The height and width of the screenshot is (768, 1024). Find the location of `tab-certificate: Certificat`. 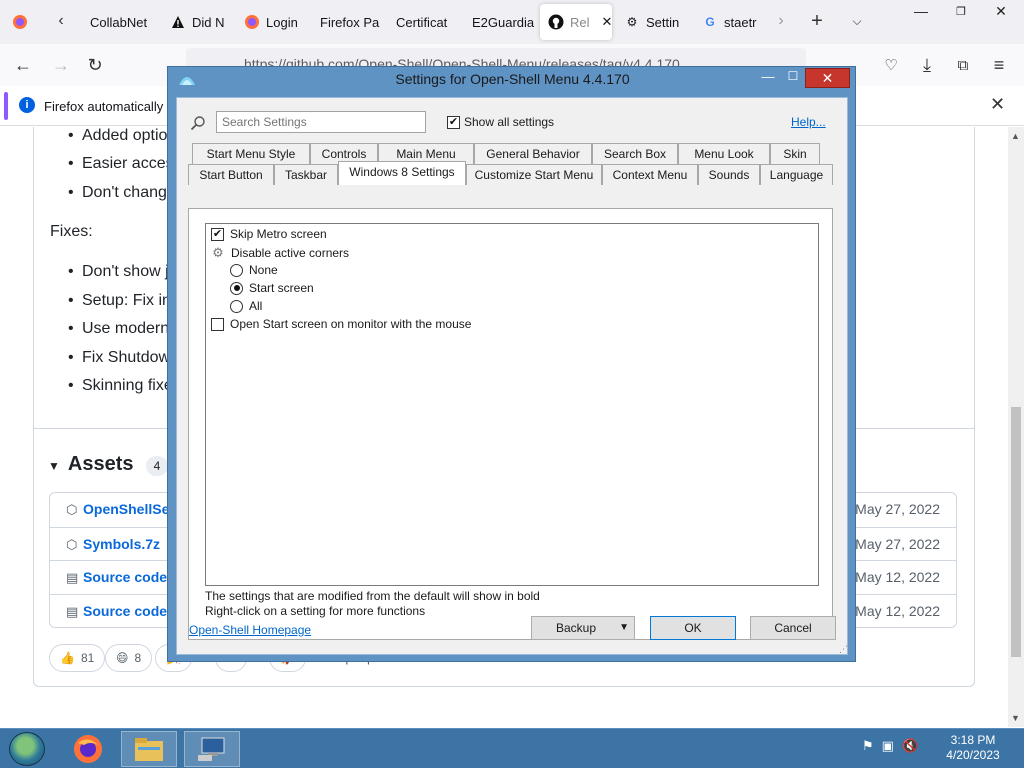

tab-certificate: Certificat is located at coordinates (424, 22).